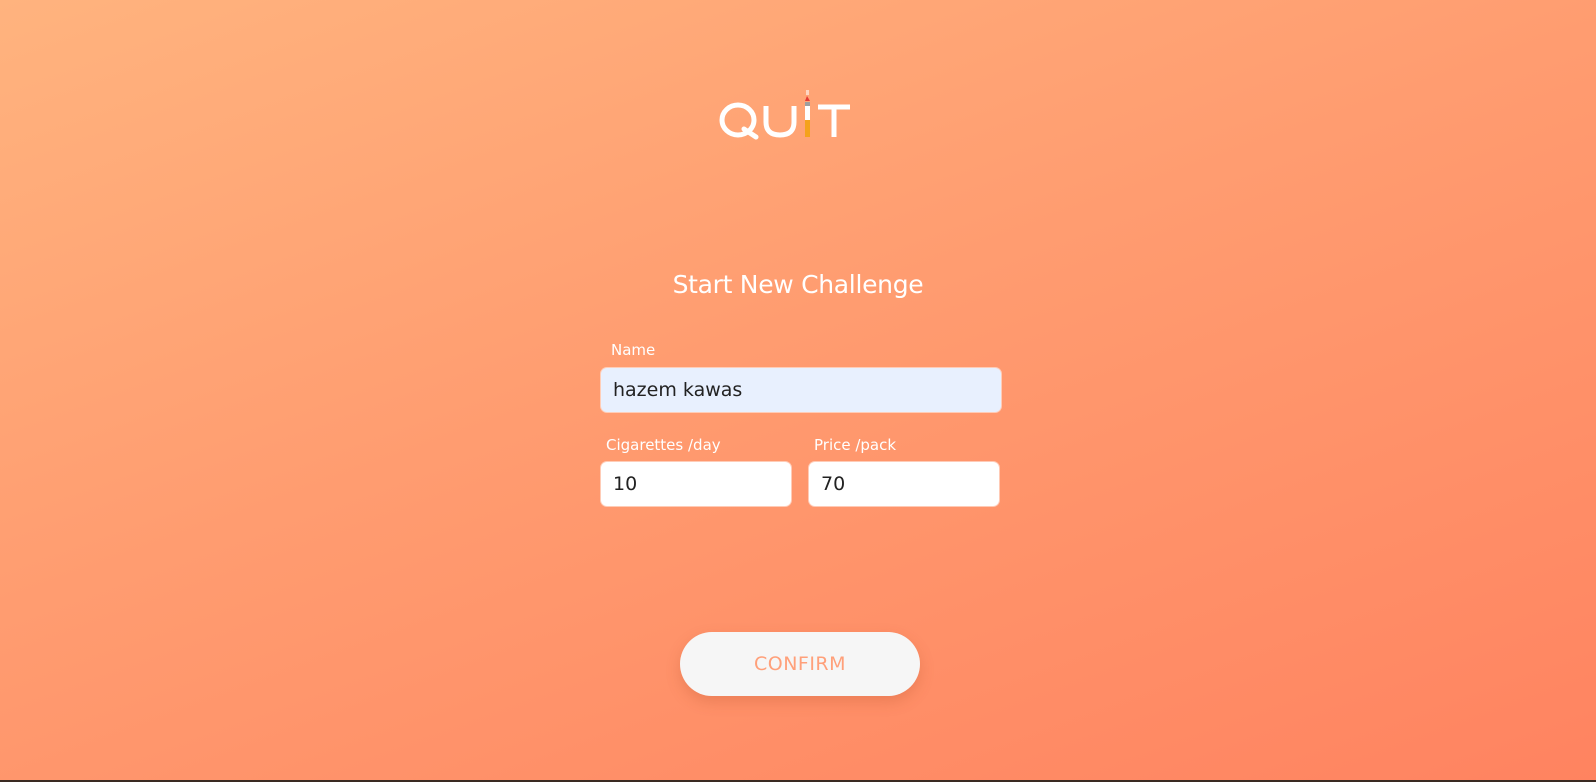  Describe the element at coordinates (833, 484) in the screenshot. I see `price-per-pack-value: 70` at that location.